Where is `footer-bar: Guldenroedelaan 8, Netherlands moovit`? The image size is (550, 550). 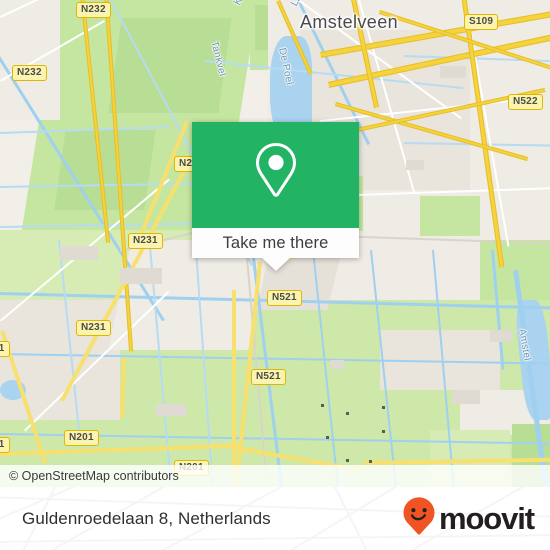 footer-bar: Guldenroedelaan 8, Netherlands moovit is located at coordinates (275, 518).